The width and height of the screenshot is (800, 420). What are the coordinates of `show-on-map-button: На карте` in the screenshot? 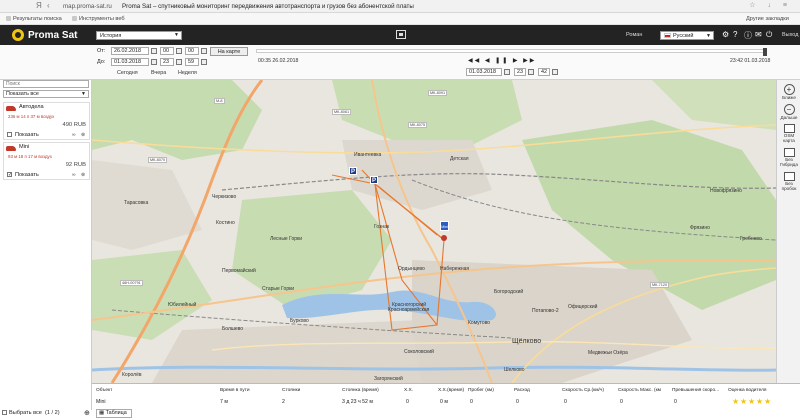 It's located at (229, 51).